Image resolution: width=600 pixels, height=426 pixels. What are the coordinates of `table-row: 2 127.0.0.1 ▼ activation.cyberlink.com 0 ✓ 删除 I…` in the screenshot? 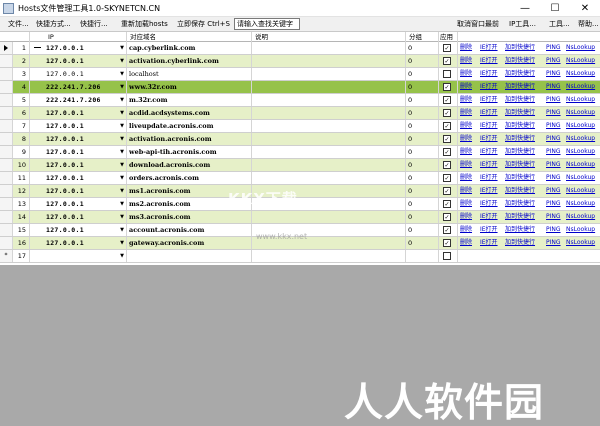 It's located at (300, 61).